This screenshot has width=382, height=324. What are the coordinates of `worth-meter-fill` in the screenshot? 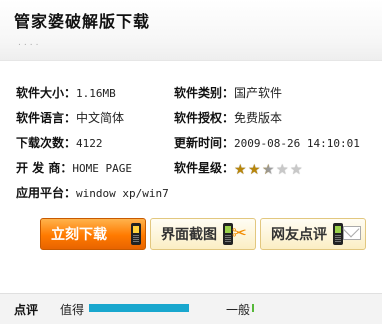 It's located at (139, 308).